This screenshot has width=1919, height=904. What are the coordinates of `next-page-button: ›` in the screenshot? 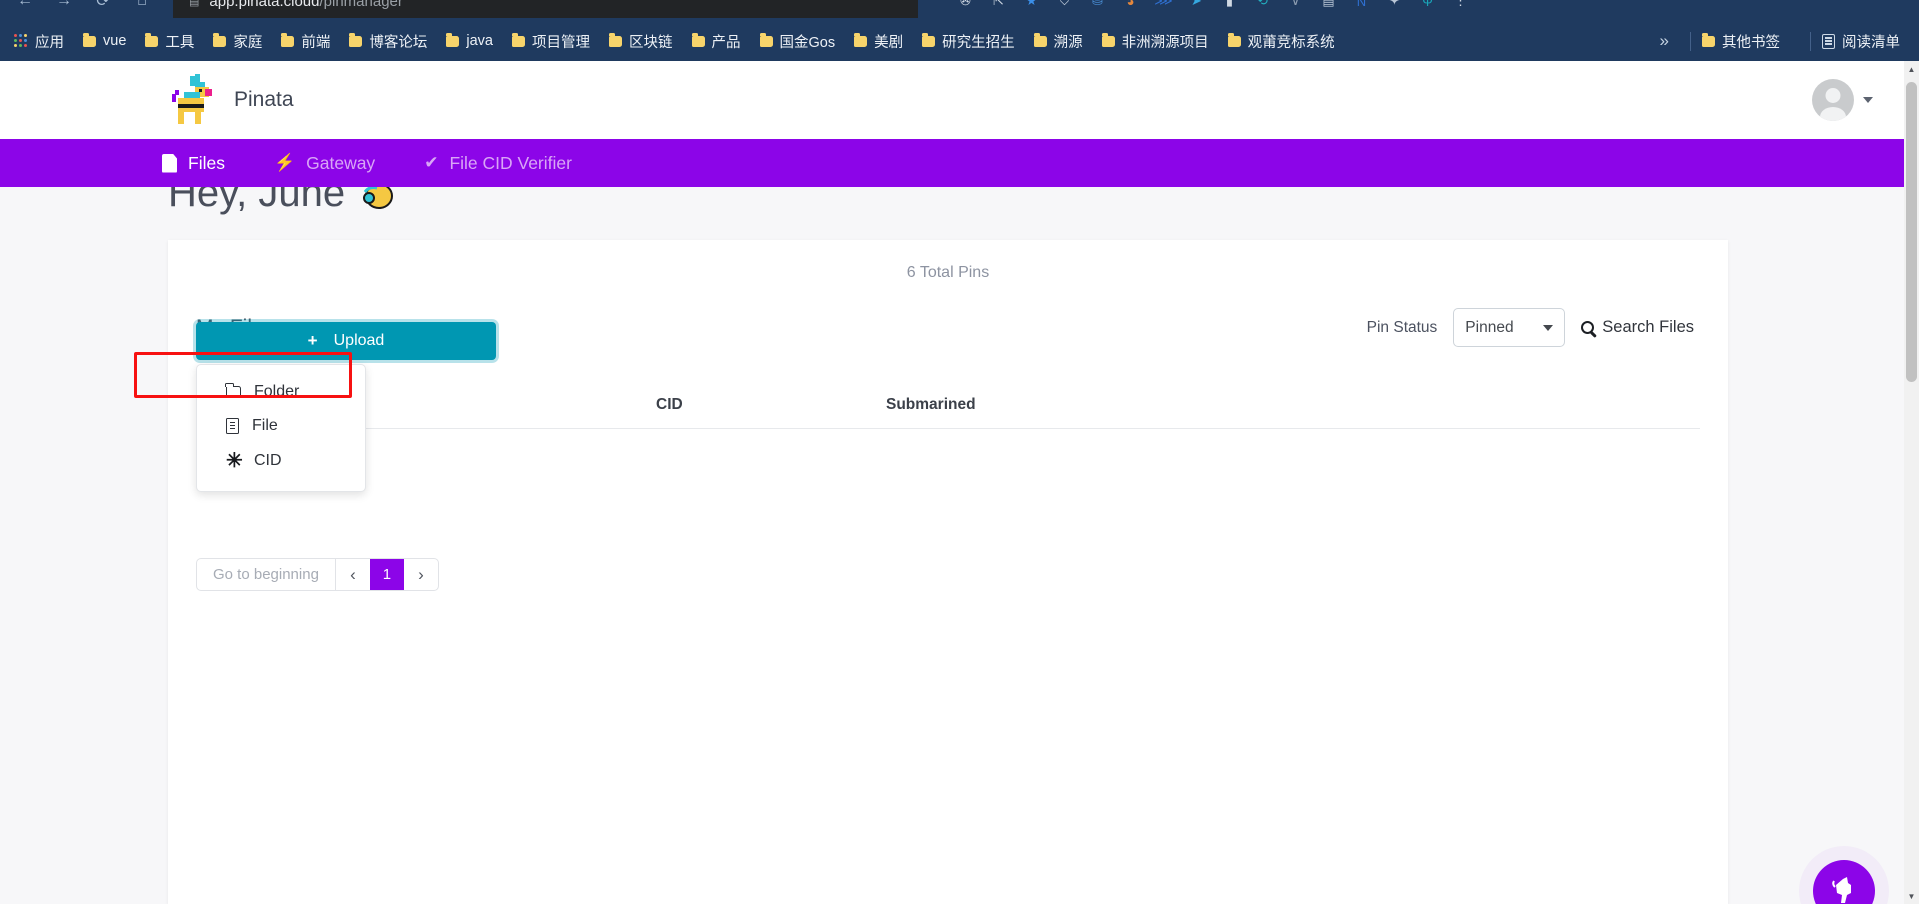 It's located at (421, 574).